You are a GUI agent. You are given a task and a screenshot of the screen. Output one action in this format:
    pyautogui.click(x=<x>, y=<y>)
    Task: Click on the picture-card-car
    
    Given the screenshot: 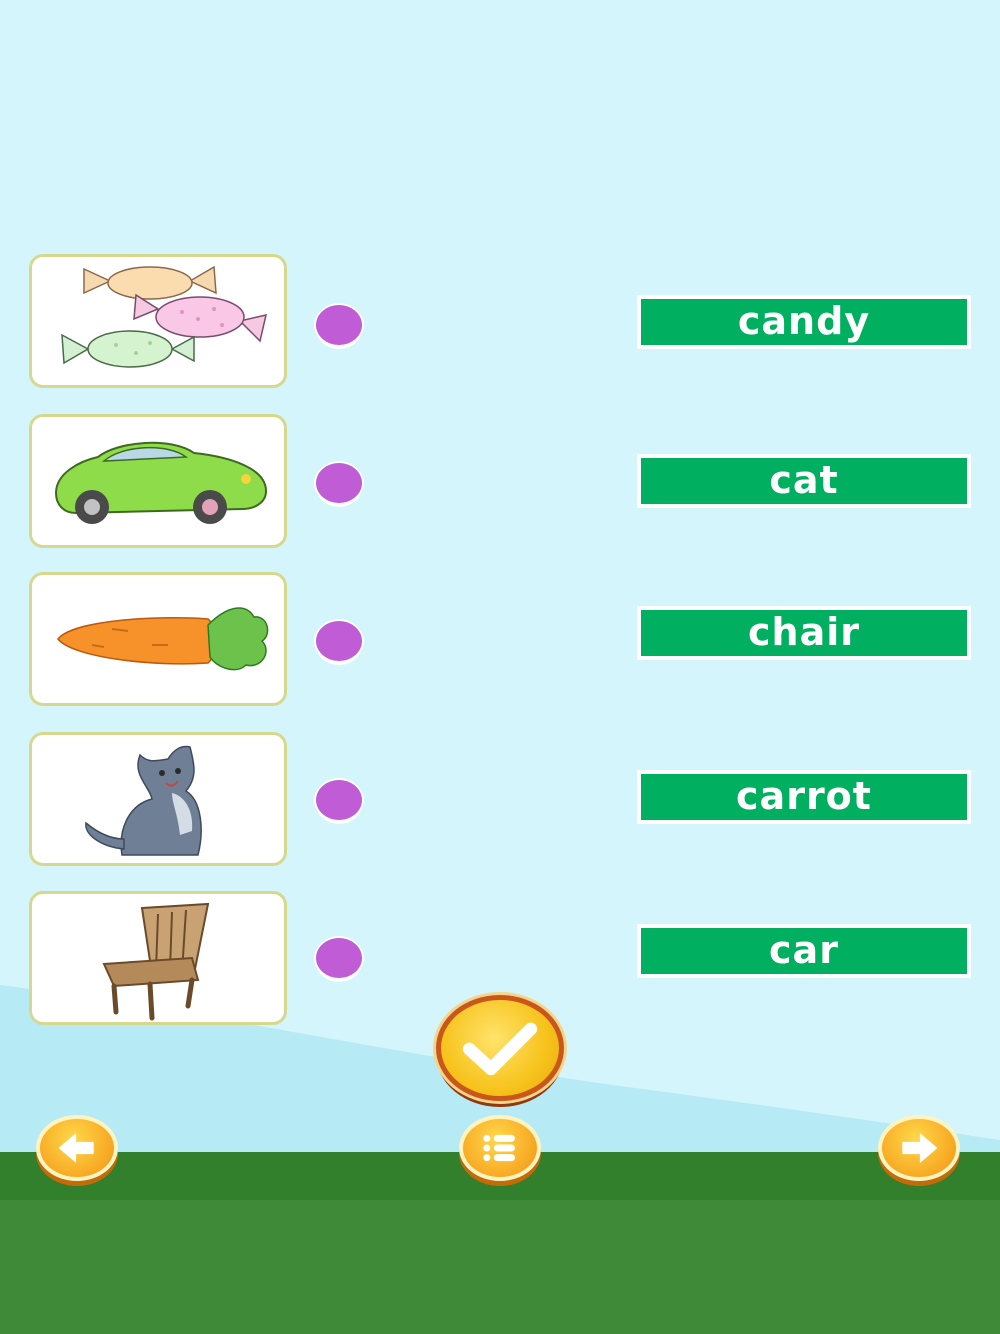 What is the action you would take?
    pyautogui.click(x=158, y=481)
    